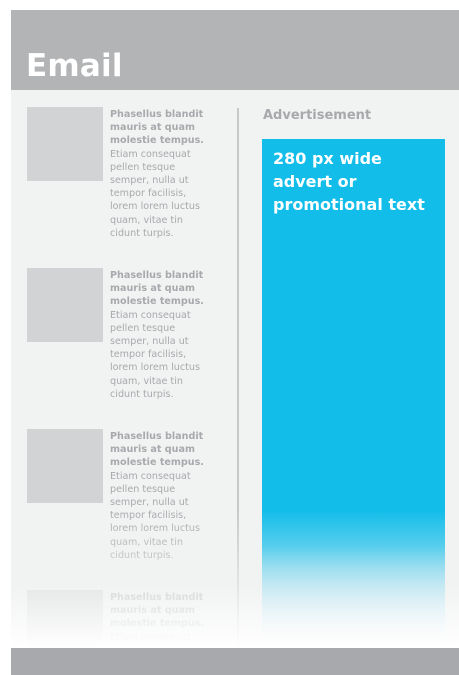 The height and width of the screenshot is (675, 459). Describe the element at coordinates (349, 181) in the screenshot. I see `advertisement-text: 280 px wide advert or promotional text` at that location.